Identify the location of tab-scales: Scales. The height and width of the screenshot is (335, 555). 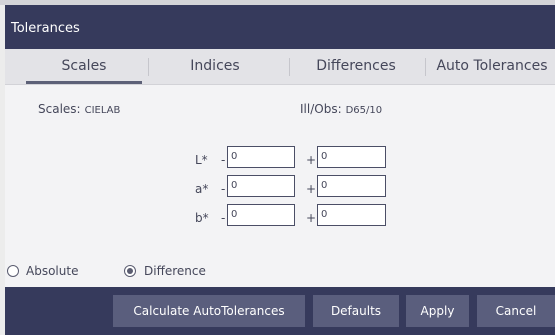
(84, 67).